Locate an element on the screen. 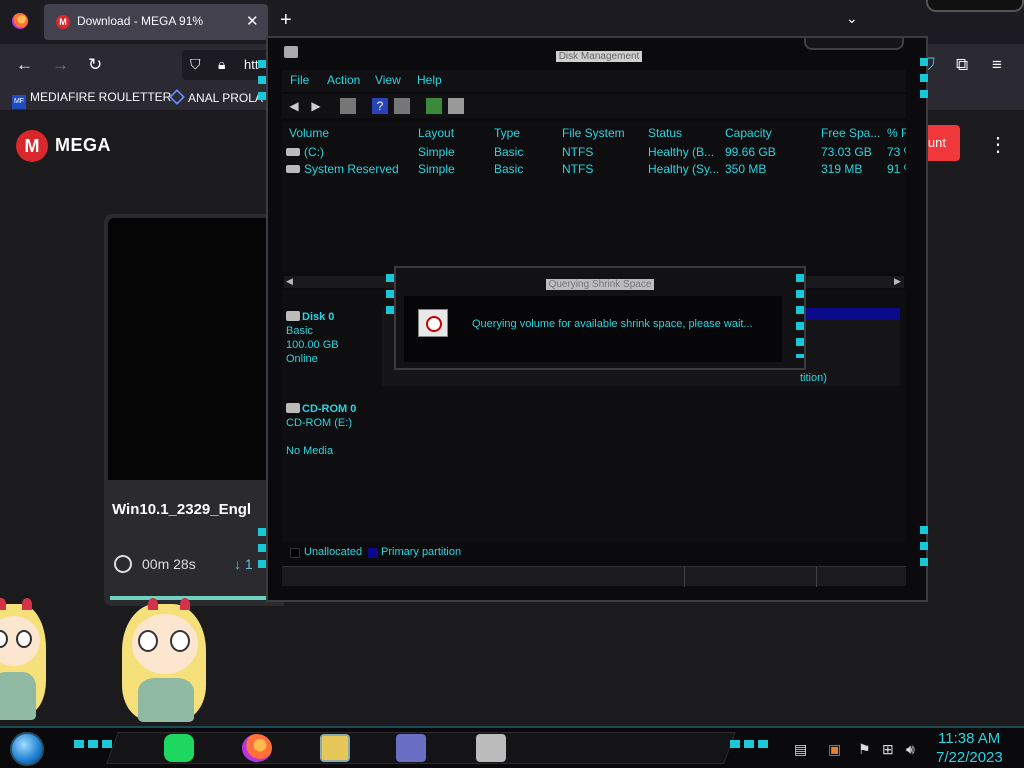 This screenshot has height=768, width=1024. tray-app-icon: ▣ is located at coordinates (834, 749).